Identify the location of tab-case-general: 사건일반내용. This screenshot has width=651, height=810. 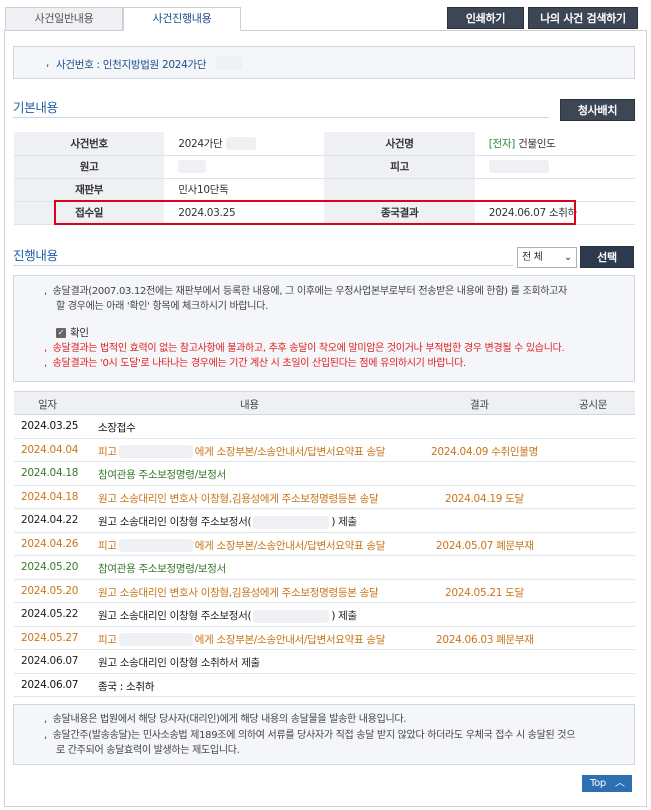
(64, 19).